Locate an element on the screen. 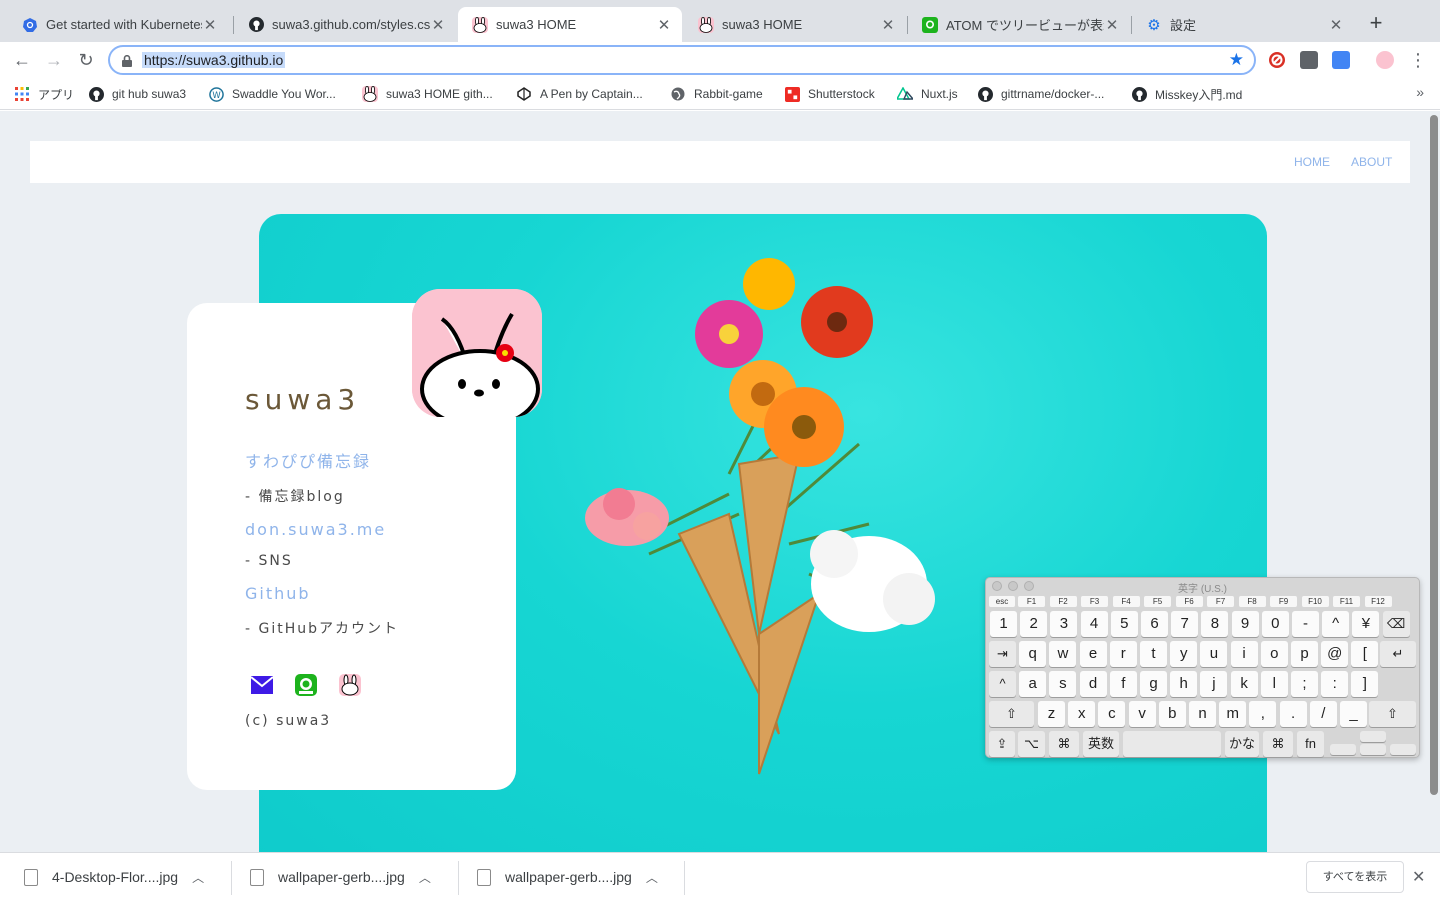 This screenshot has height=900, width=1440. key: 1 is located at coordinates (1003, 624).